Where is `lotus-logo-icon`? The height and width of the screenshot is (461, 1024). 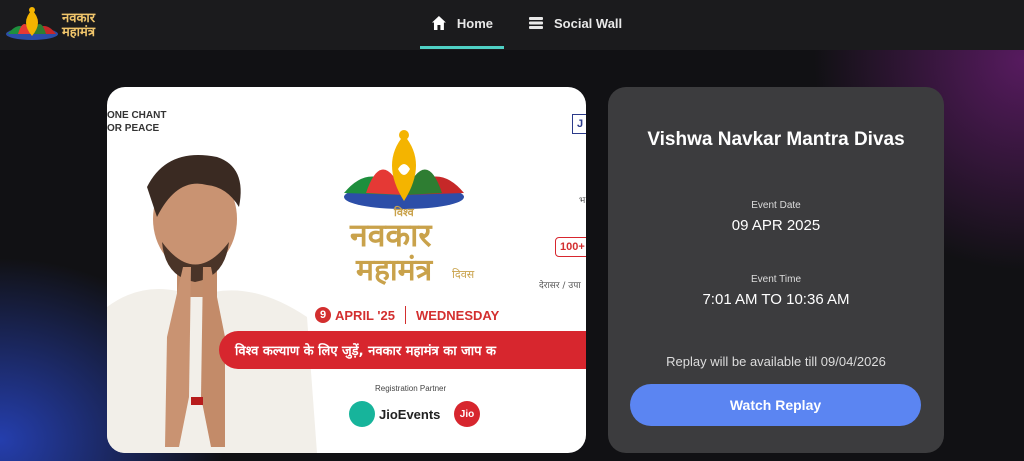 lotus-logo-icon is located at coordinates (32, 23).